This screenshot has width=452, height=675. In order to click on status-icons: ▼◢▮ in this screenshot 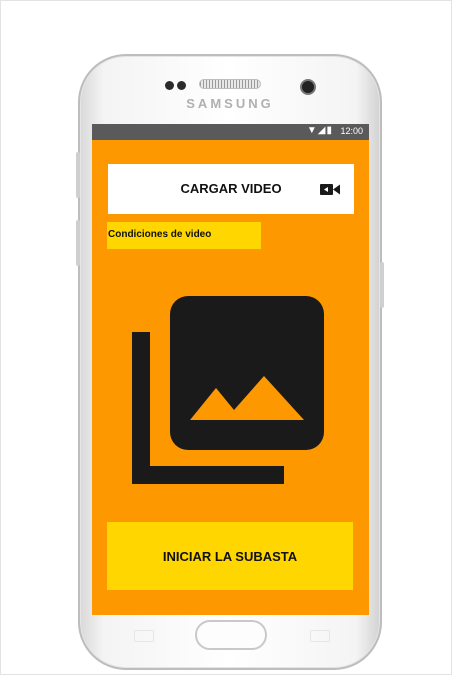, I will do `click(320, 130)`.